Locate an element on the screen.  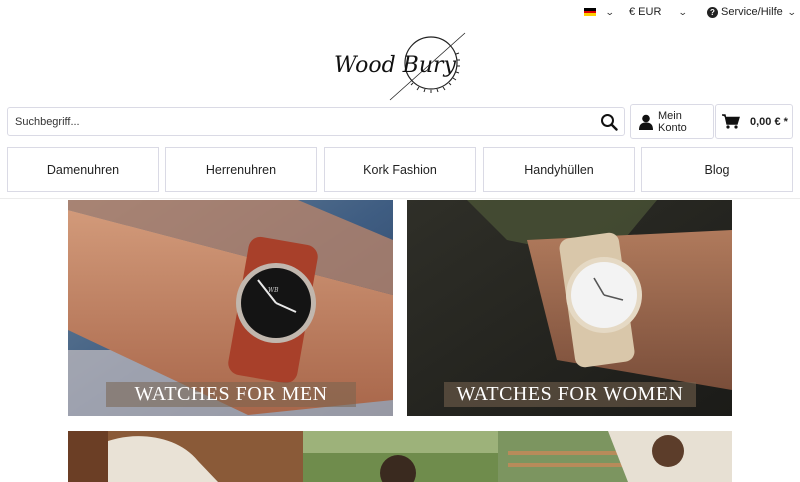
nav-item-kork-fashion: Kork Fashion is located at coordinates (400, 169).